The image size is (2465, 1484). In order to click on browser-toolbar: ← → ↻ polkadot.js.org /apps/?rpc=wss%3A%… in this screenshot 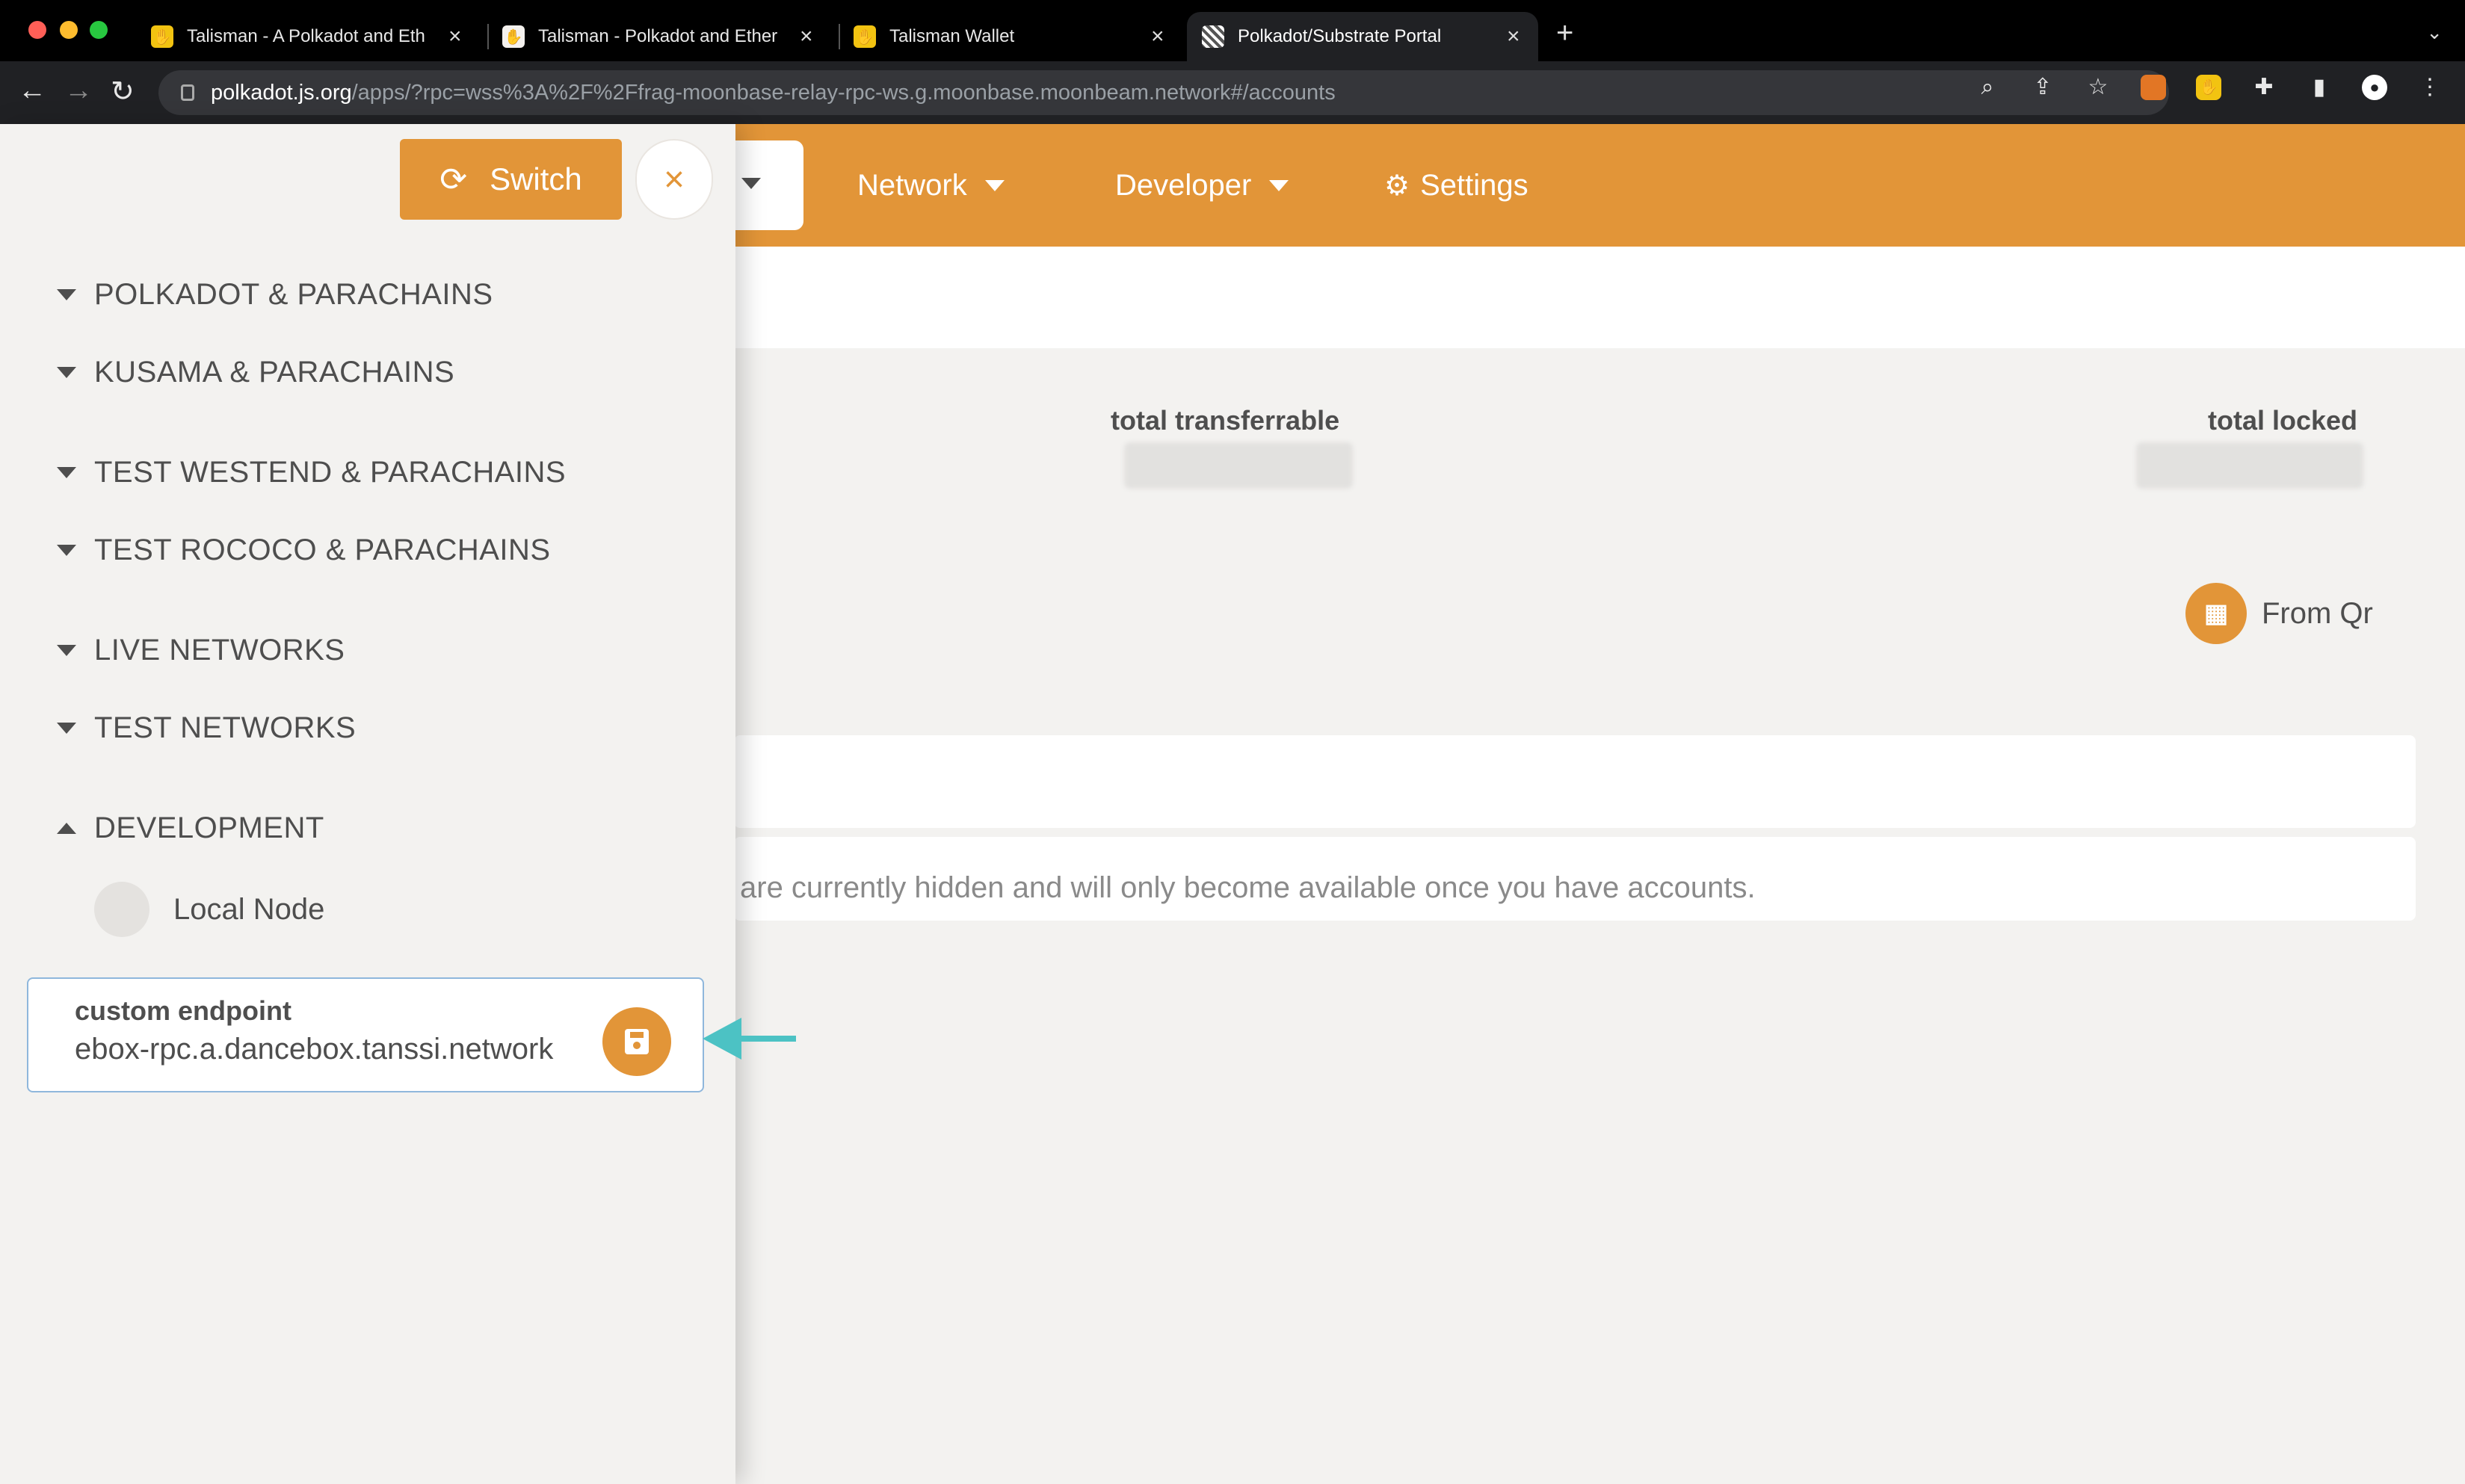, I will do `click(1232, 93)`.